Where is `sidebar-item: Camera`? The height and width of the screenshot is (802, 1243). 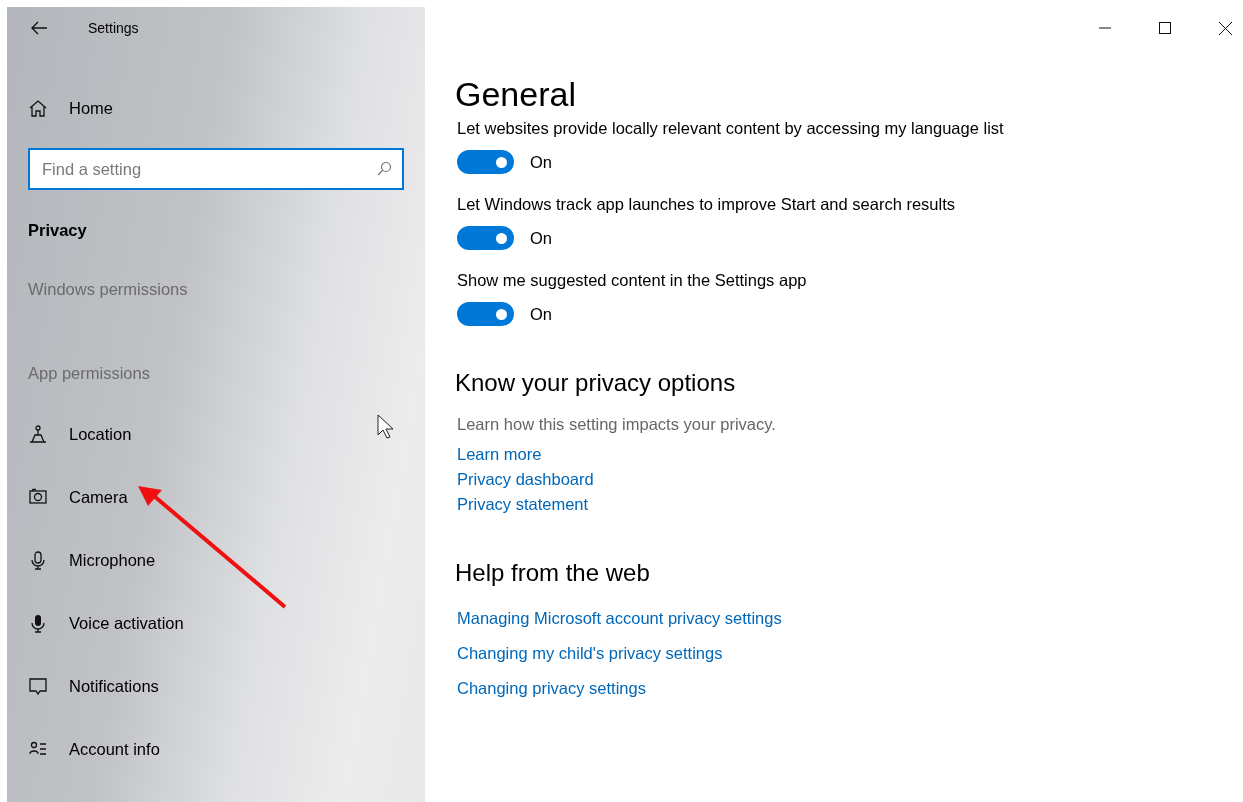
sidebar-item: Camera is located at coordinates (78, 497).